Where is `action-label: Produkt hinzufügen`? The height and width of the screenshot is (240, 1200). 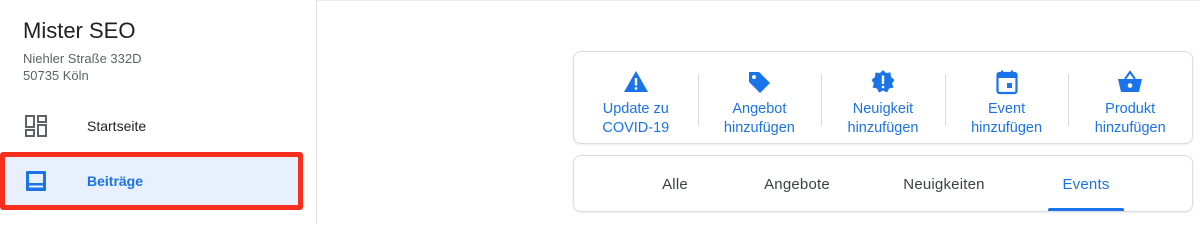
action-label: Produkt hinzufügen is located at coordinates (1130, 118).